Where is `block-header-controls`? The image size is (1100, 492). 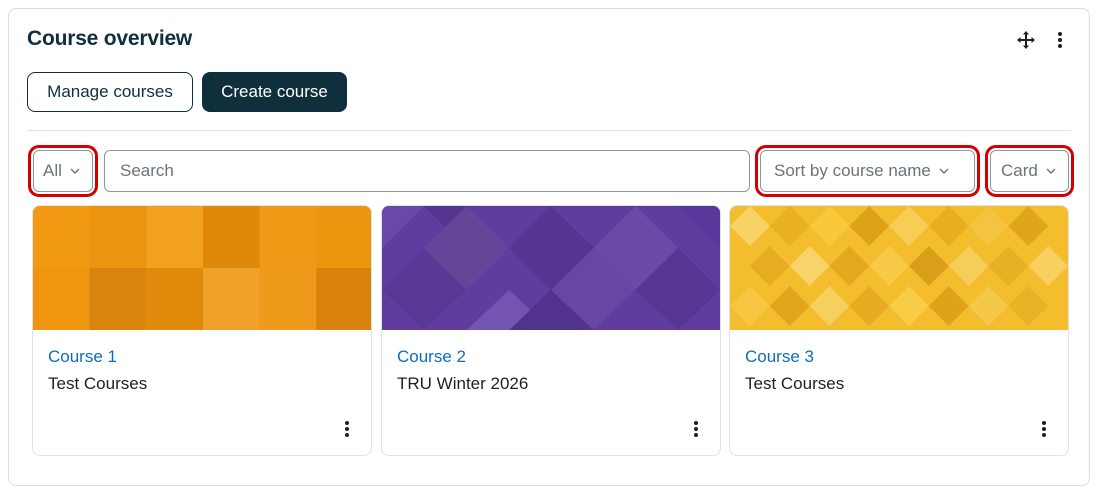 block-header-controls is located at coordinates (1043, 40).